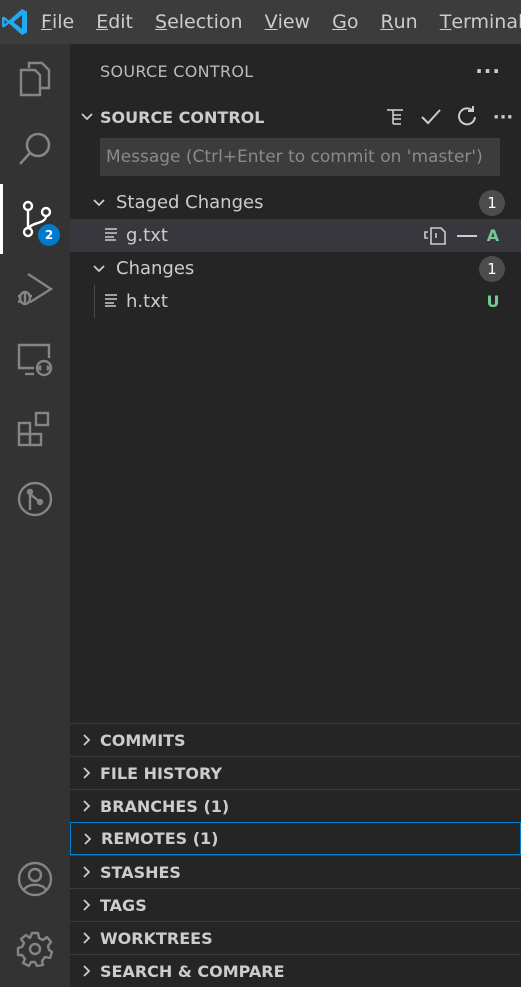 The height and width of the screenshot is (987, 521). Describe the element at coordinates (295, 301) in the screenshot. I see `file-row-h-txt: h.txt U` at that location.